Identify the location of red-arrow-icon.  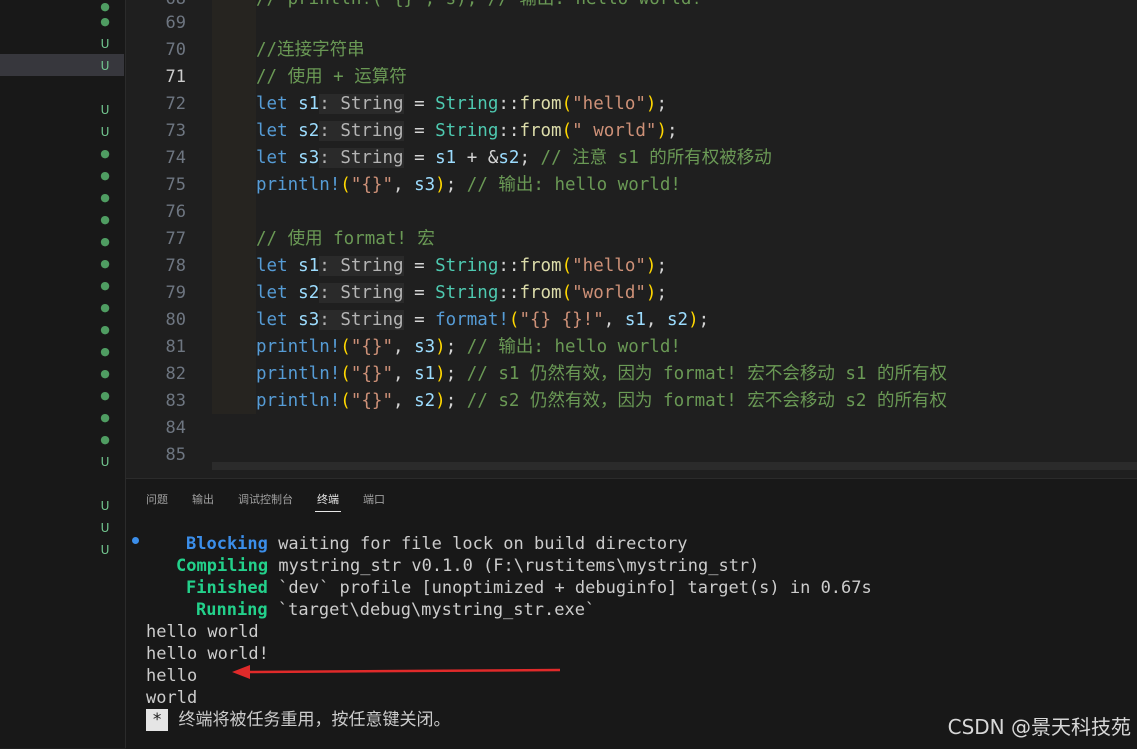
(396, 672).